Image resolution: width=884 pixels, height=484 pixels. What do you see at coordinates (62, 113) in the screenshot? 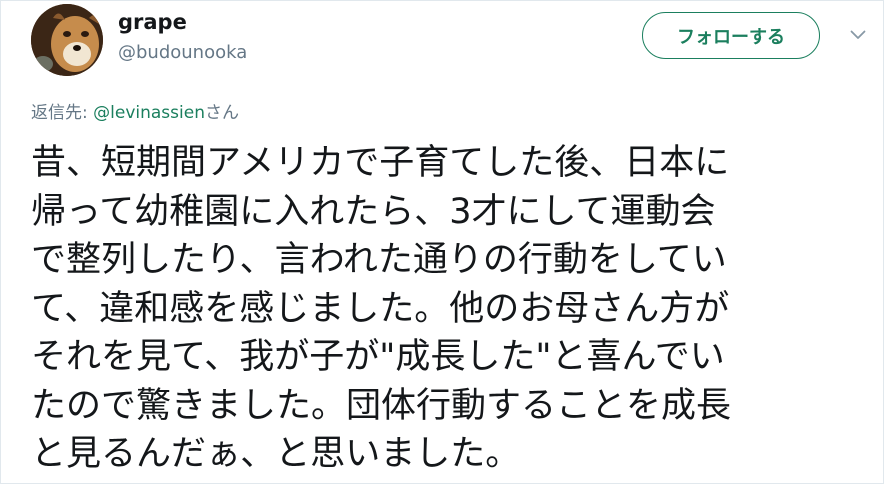
I see `reply-prefix: 返信先:` at bounding box center [62, 113].